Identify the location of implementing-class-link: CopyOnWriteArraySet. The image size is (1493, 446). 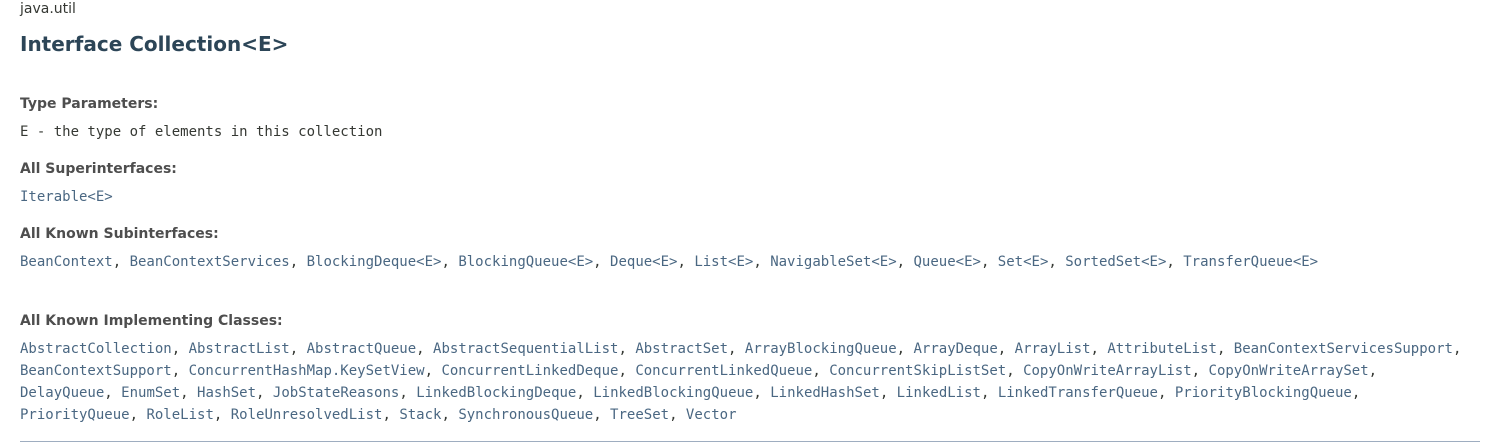
(1289, 371).